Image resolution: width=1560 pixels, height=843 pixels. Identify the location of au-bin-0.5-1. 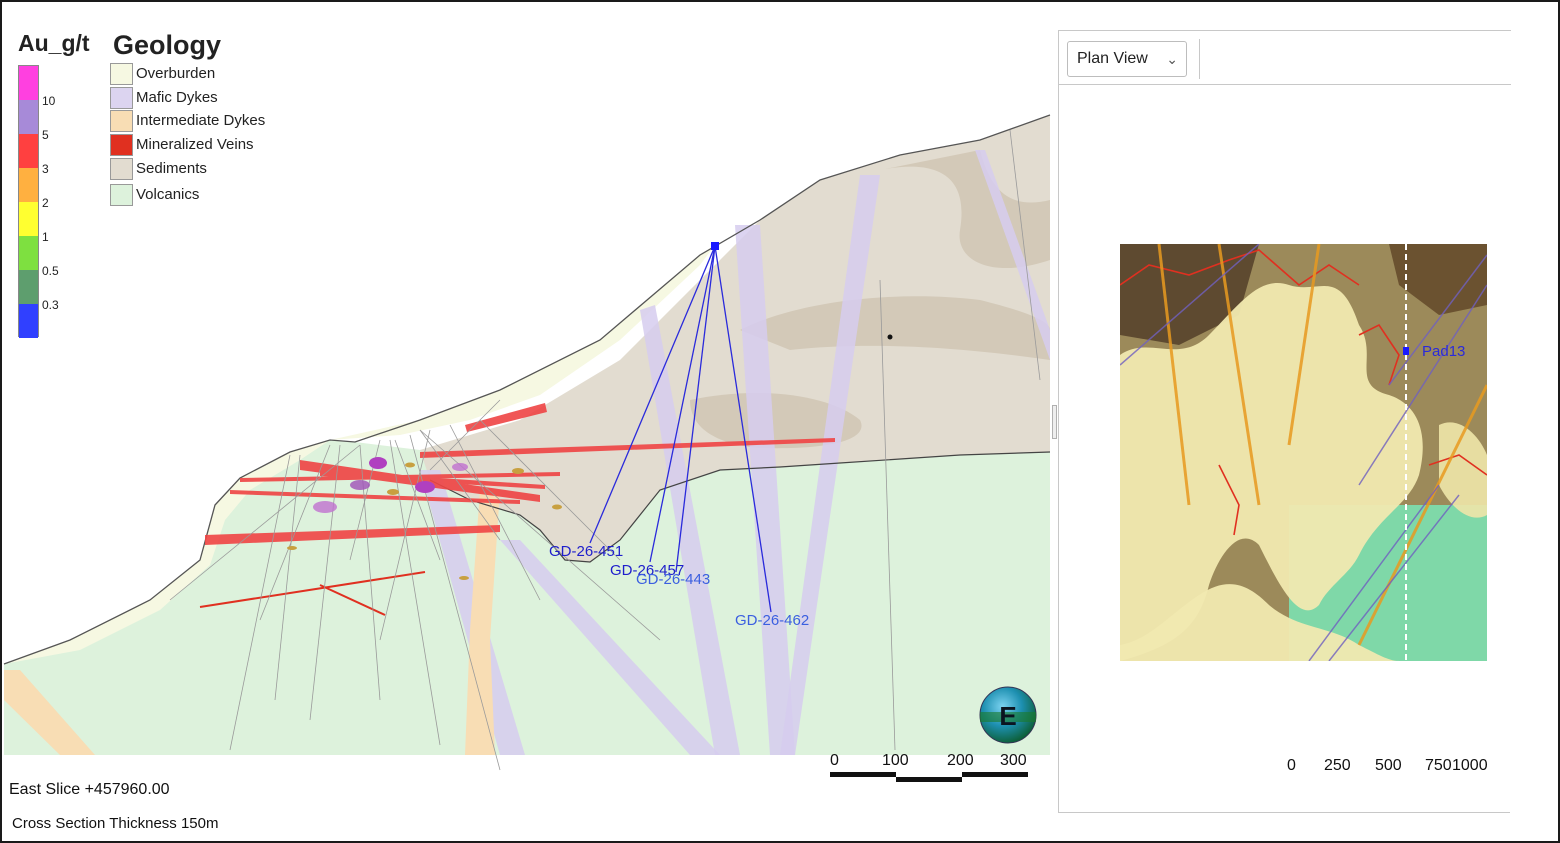
(28, 253).